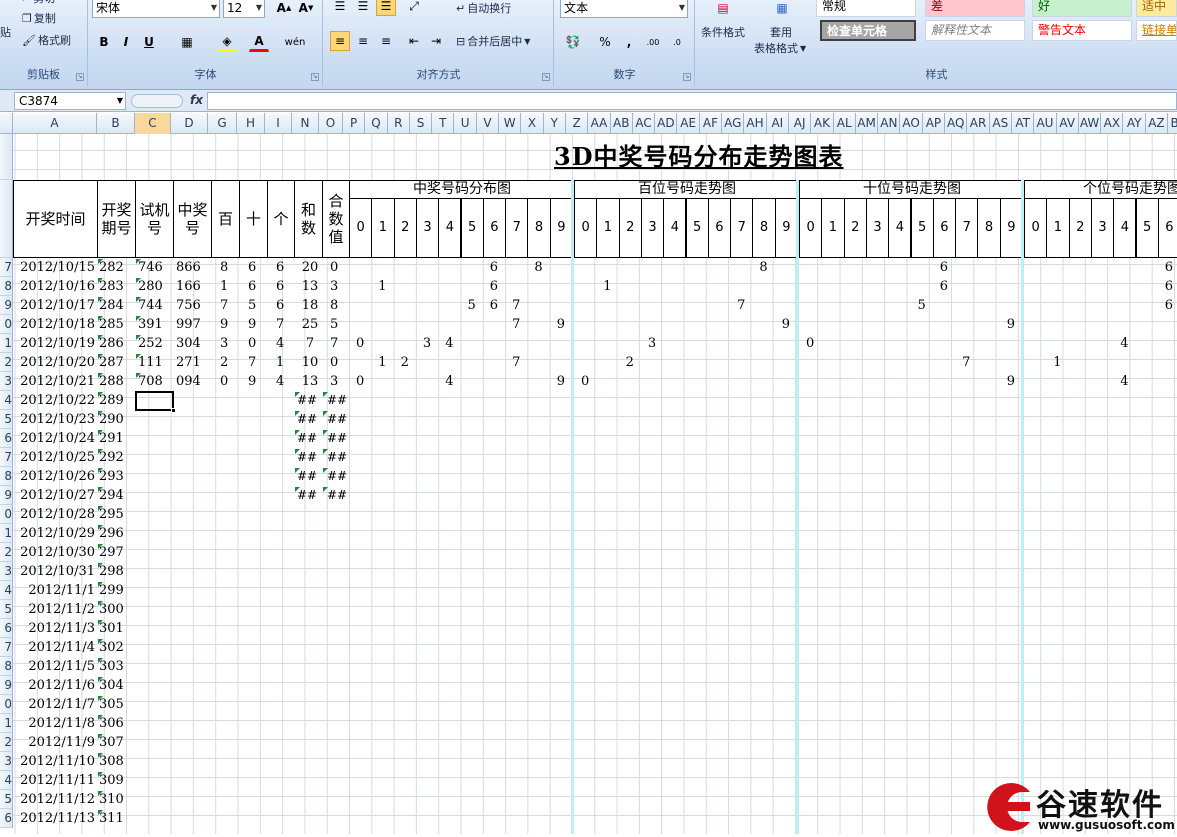  I want to click on cell-sum: 10, so click(310, 362).